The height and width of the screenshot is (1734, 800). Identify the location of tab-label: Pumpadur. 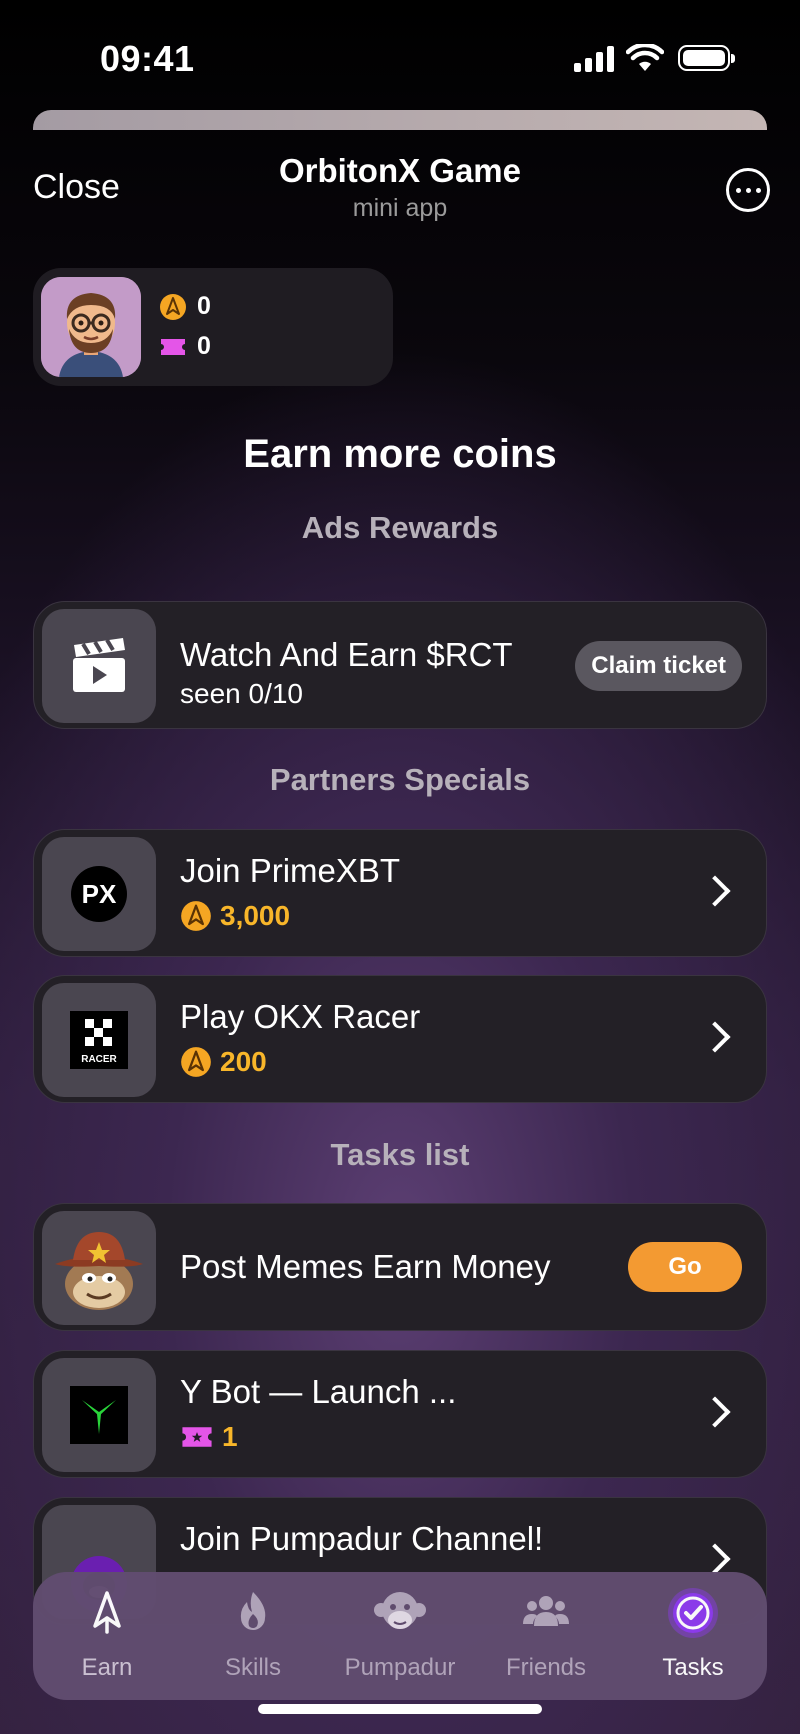
(400, 1667).